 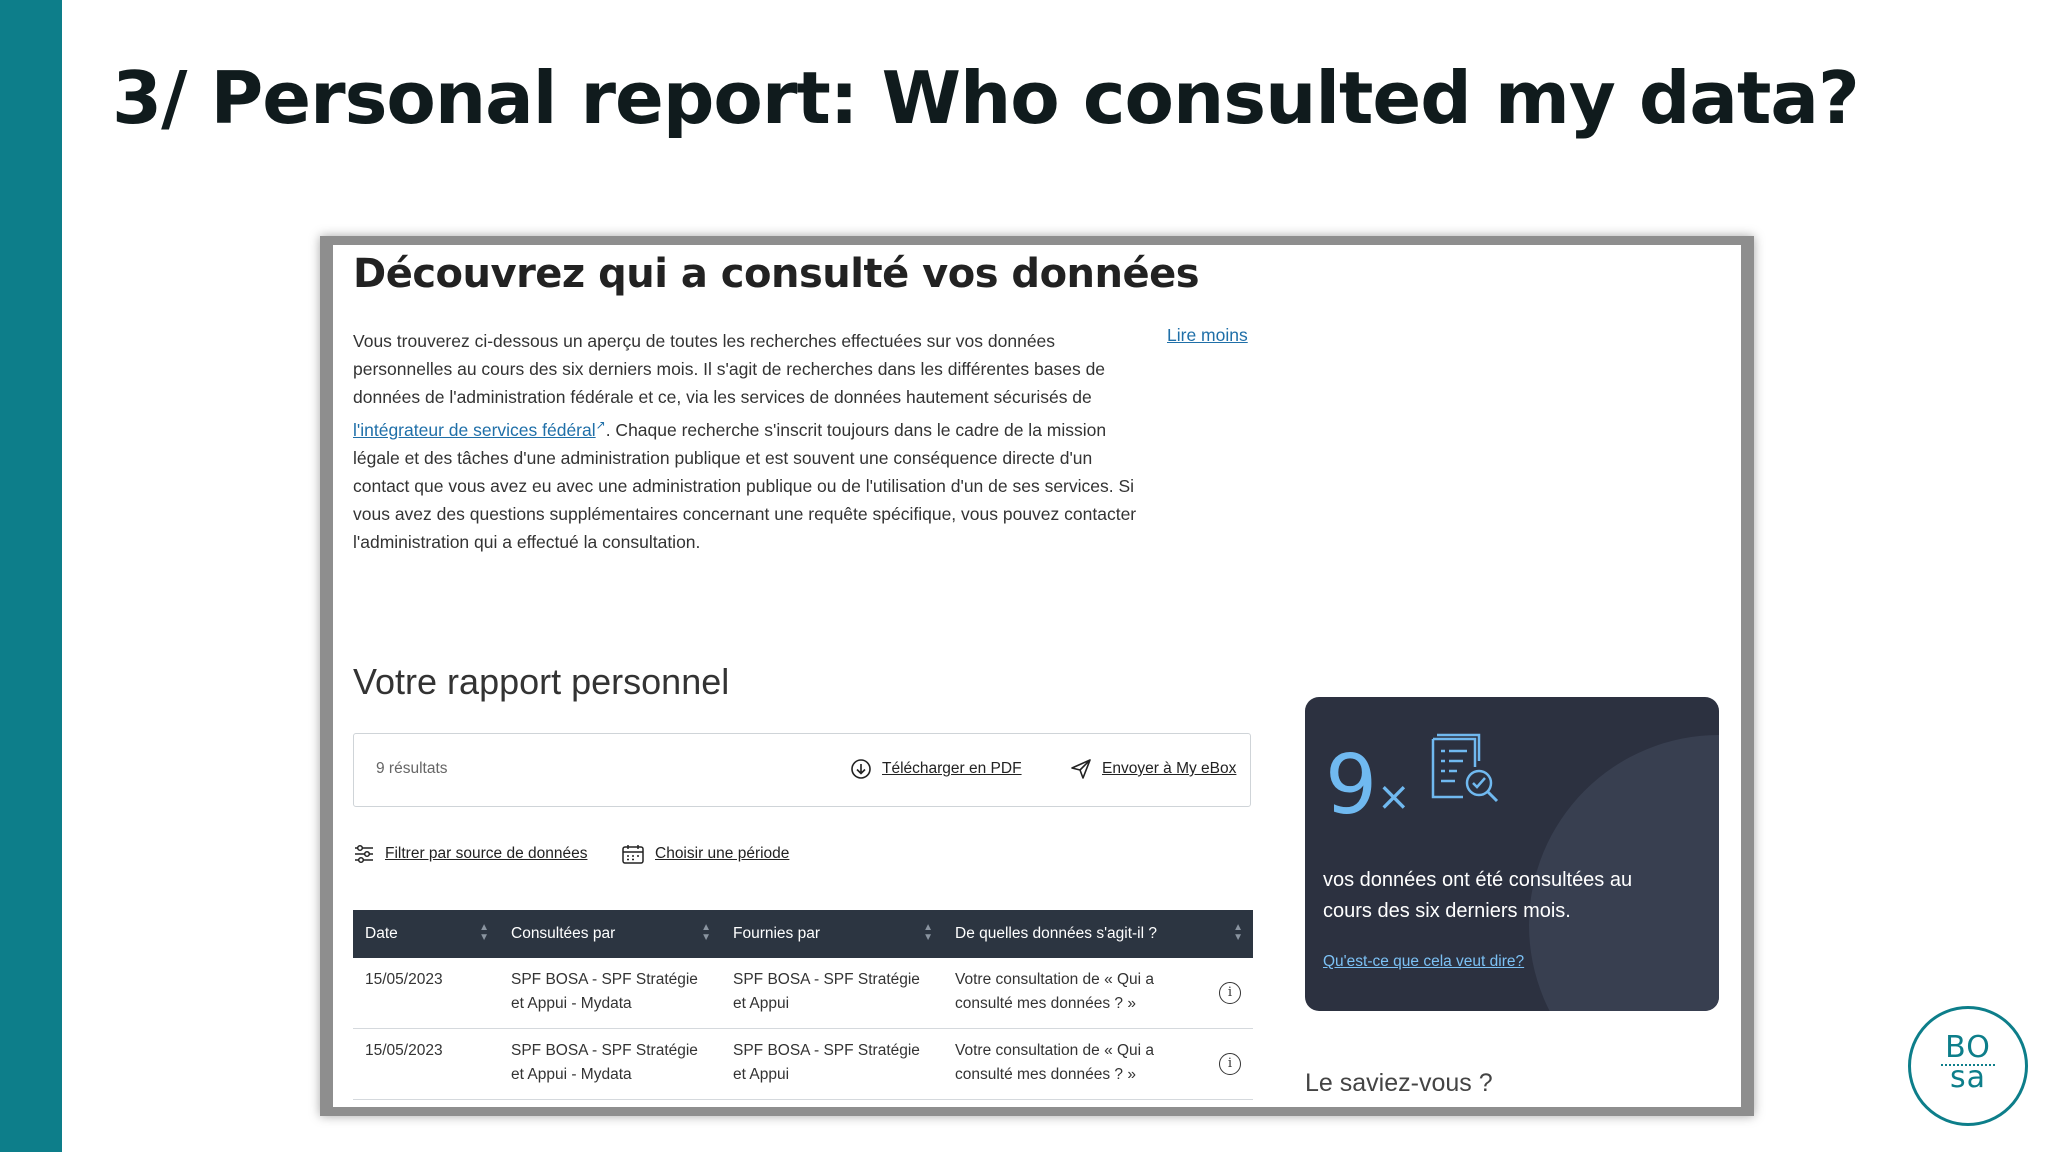 What do you see at coordinates (1968, 1047) in the screenshot?
I see `logo-line1: BO` at bounding box center [1968, 1047].